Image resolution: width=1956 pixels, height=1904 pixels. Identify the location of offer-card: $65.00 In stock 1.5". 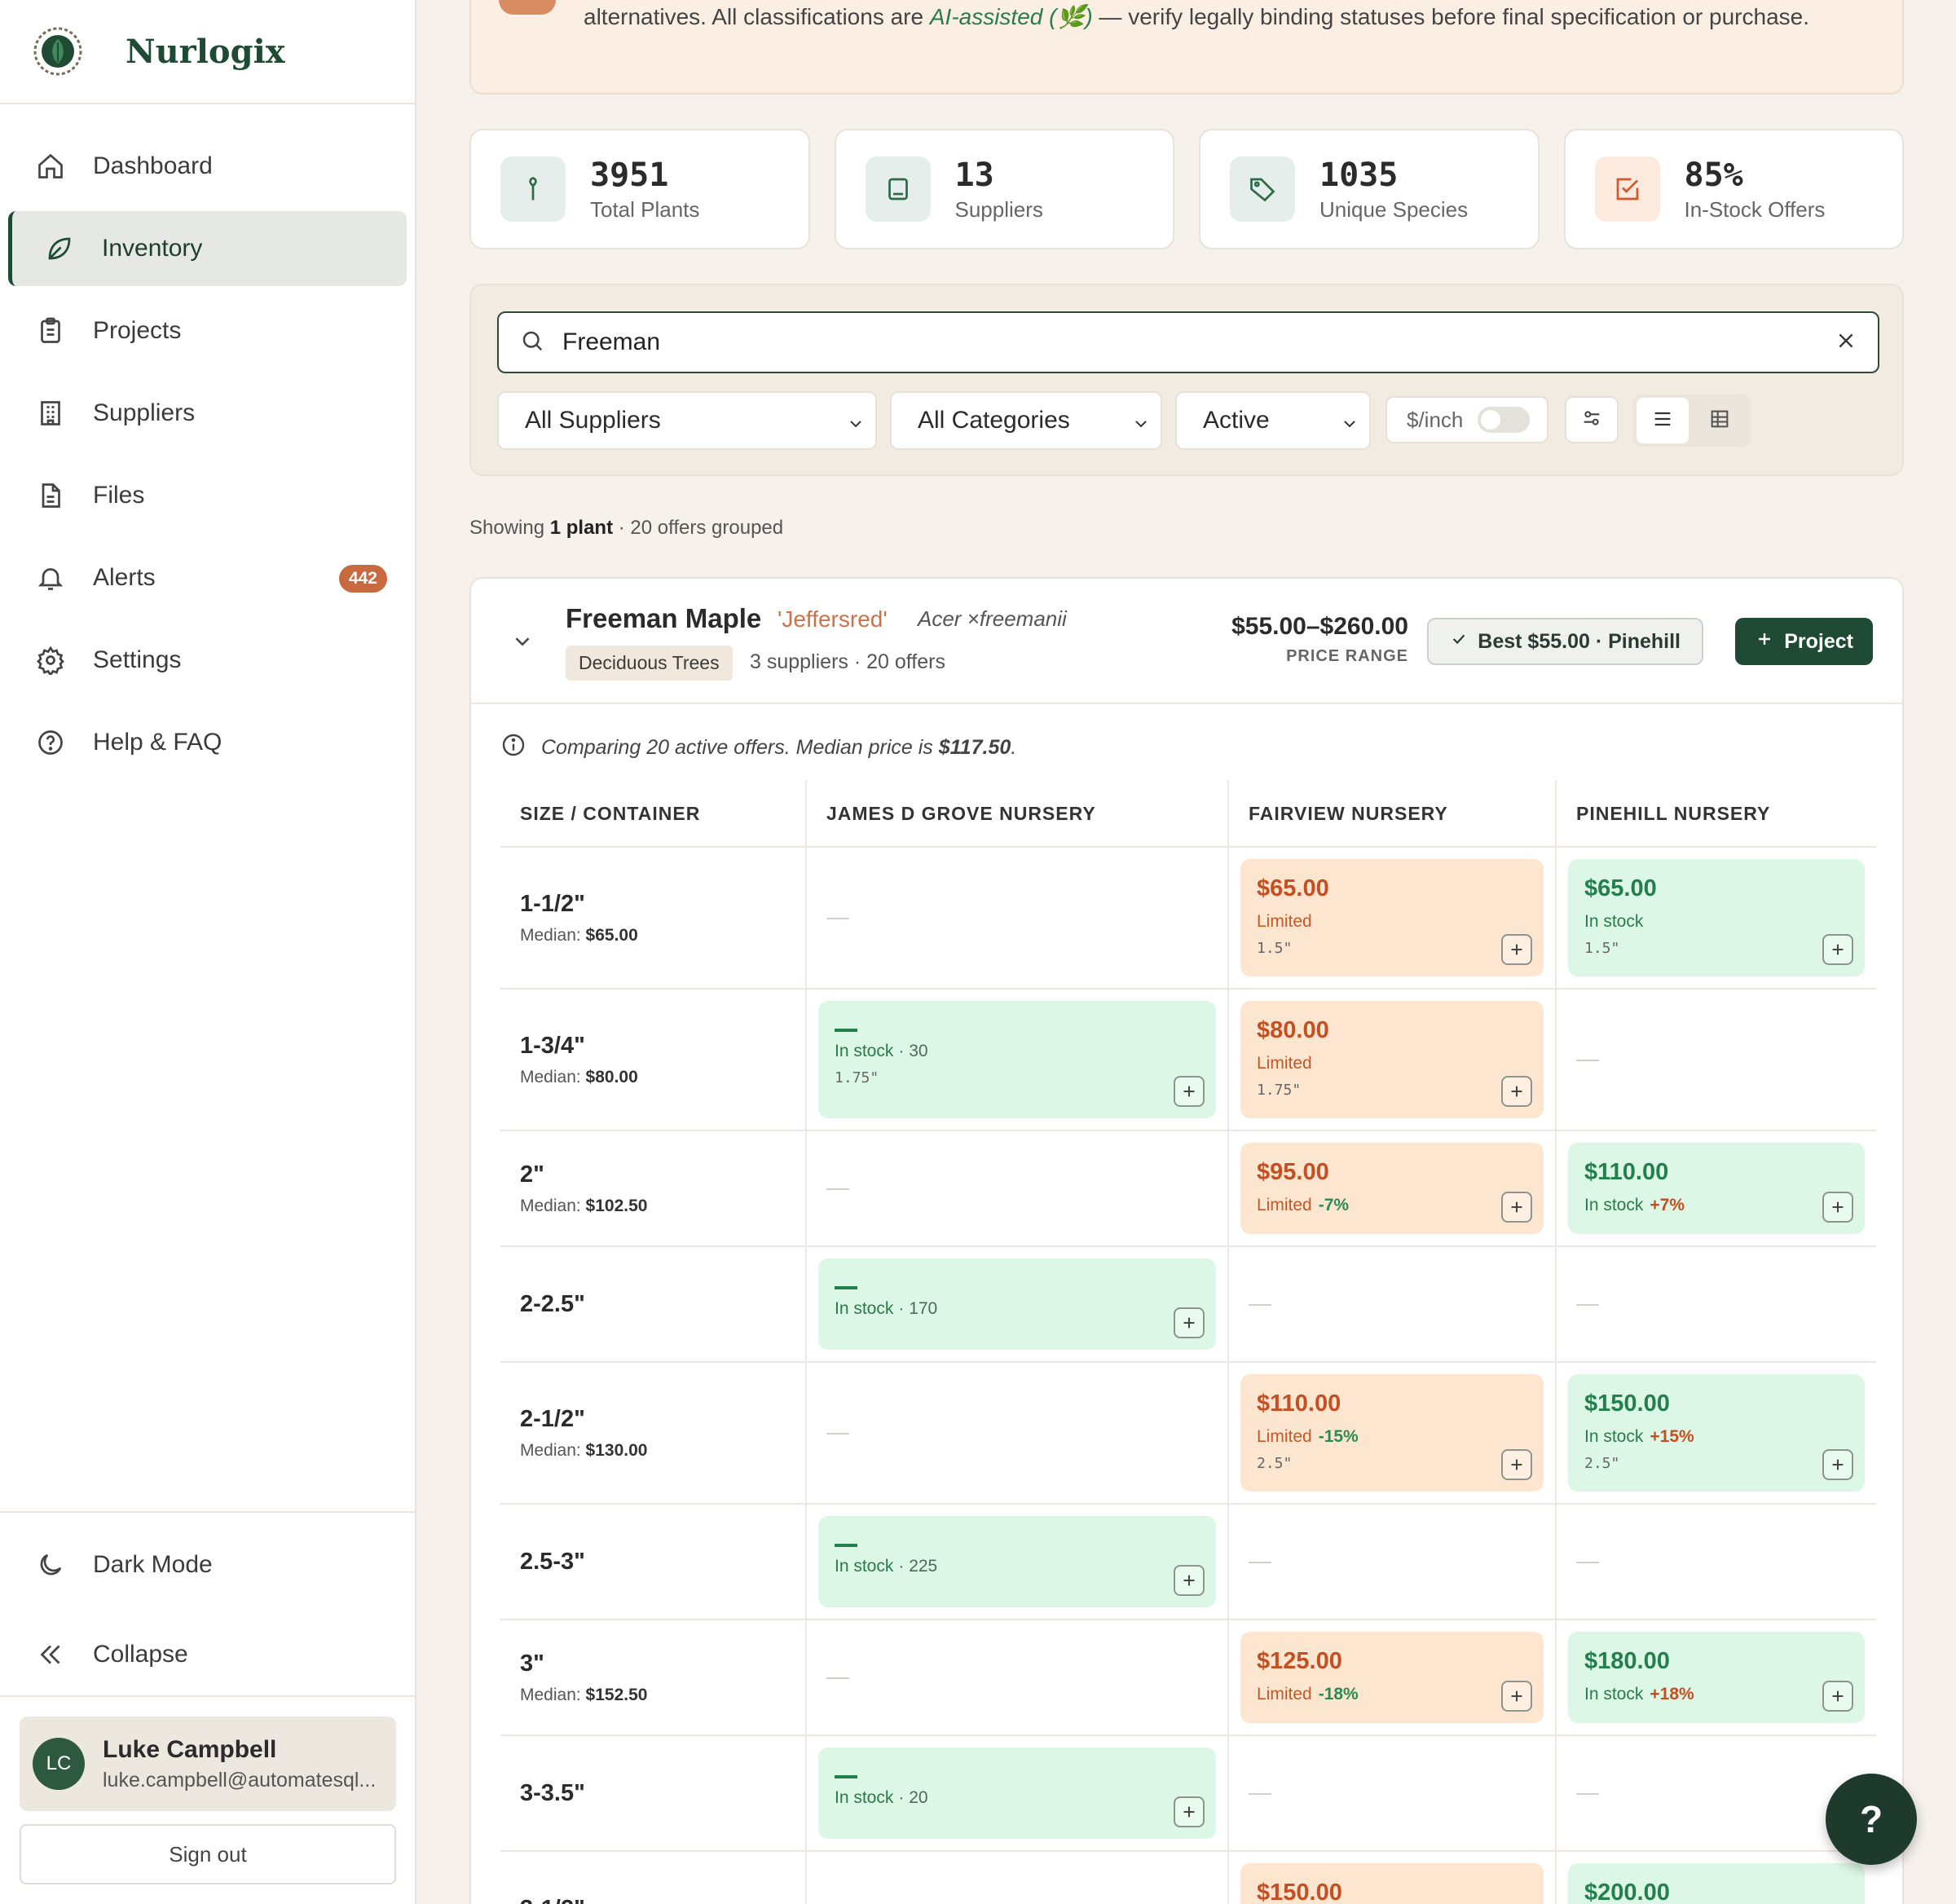
(1716, 918).